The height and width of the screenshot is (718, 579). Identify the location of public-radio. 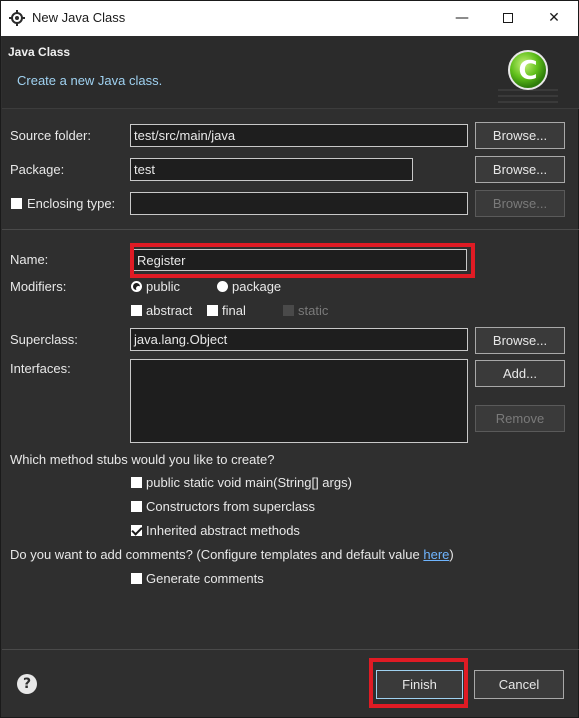
(136, 286).